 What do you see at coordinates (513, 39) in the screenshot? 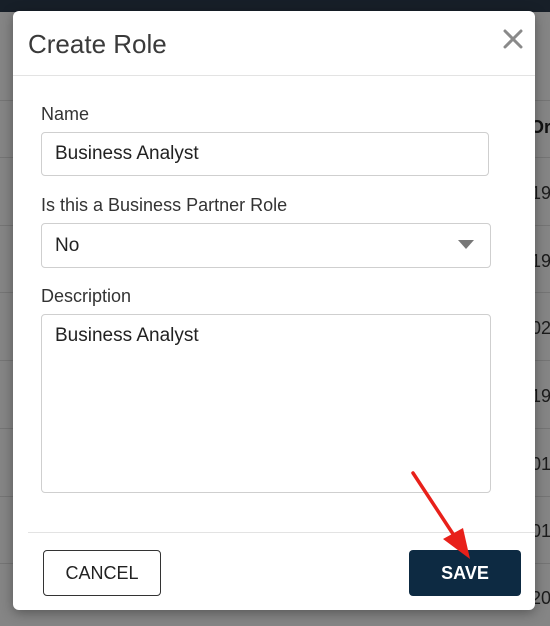
I see `close-icon` at bounding box center [513, 39].